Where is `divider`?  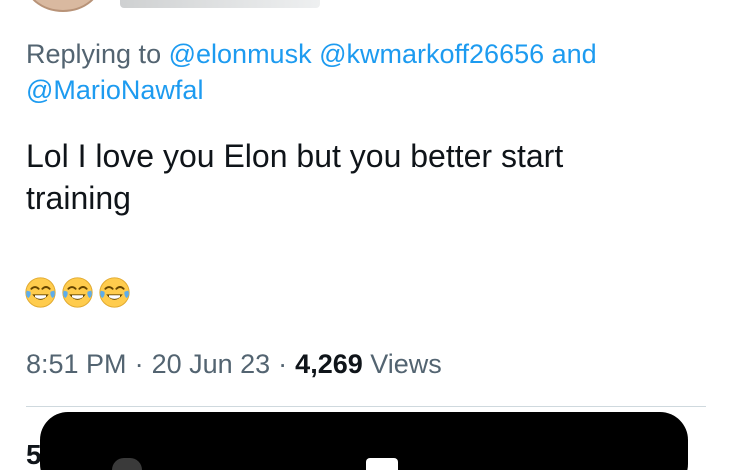
divider is located at coordinates (366, 406).